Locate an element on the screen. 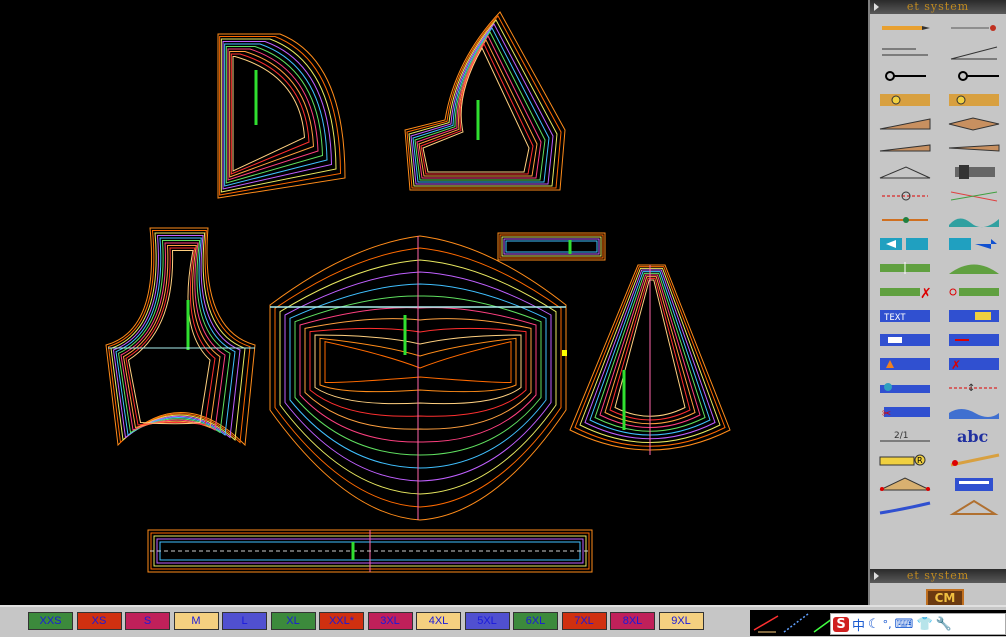 The image size is (1006, 637). piece-cut-tool-icon: ✂ is located at coordinates (904, 412).